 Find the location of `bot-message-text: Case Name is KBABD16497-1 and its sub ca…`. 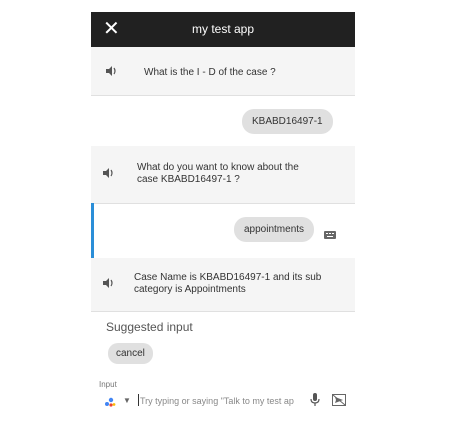

bot-message-text: Case Name is KBABD16497-1 and its sub ca… is located at coordinates (228, 283).